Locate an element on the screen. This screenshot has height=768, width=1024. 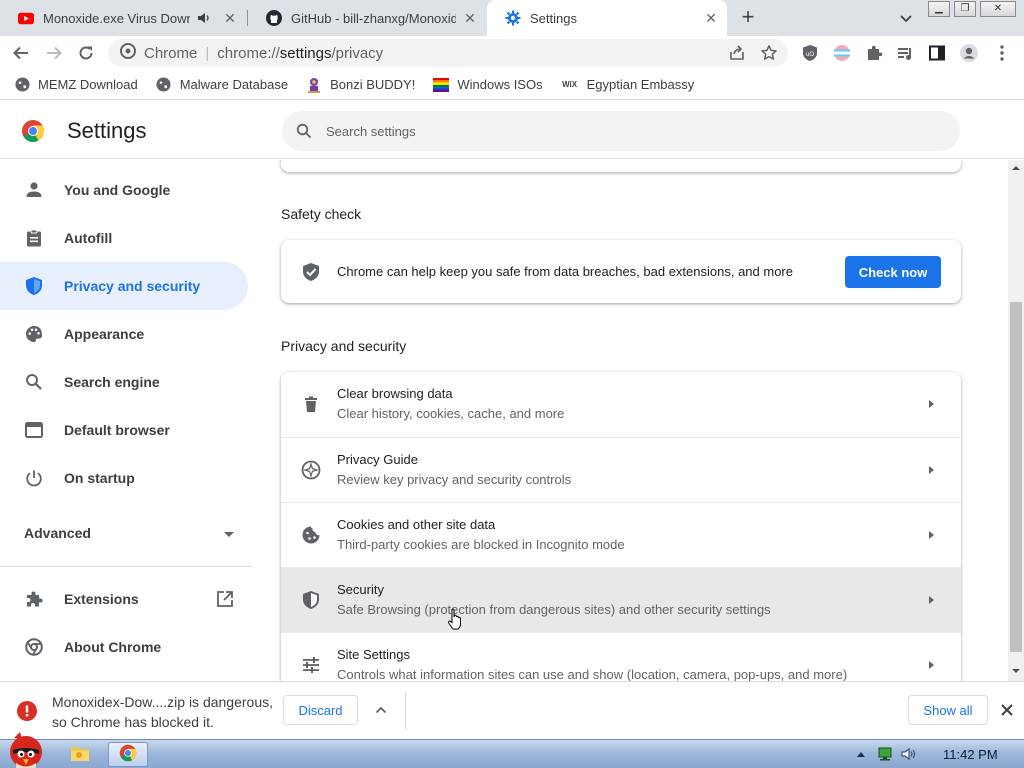
rainbow-flag-icon is located at coordinates (441, 85).